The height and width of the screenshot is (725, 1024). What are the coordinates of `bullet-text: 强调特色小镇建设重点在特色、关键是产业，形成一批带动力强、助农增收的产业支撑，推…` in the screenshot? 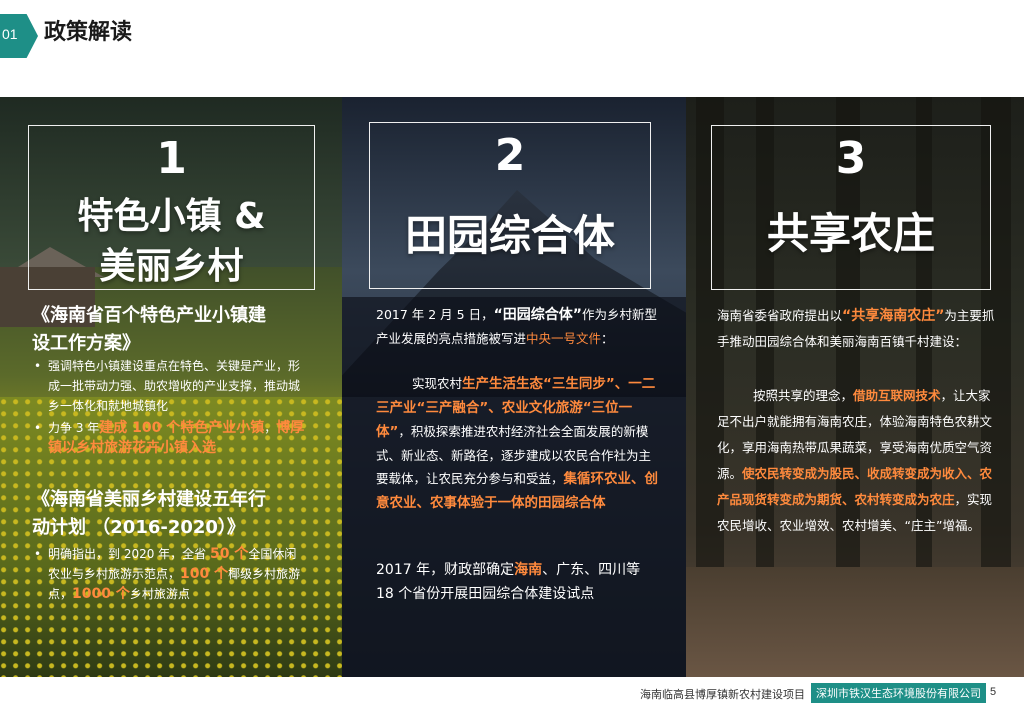 It's located at (174, 386).